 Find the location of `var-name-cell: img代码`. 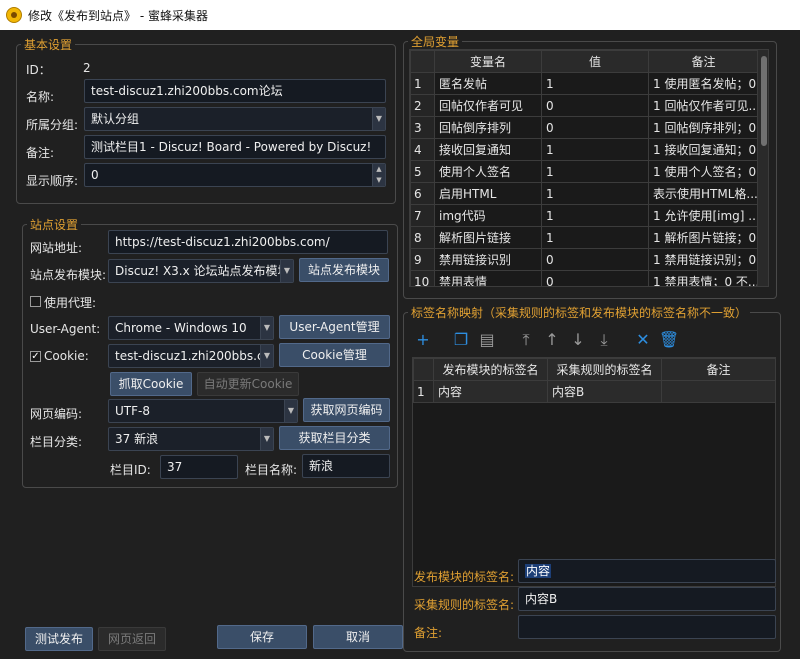

var-name-cell: img代码 is located at coordinates (488, 215).